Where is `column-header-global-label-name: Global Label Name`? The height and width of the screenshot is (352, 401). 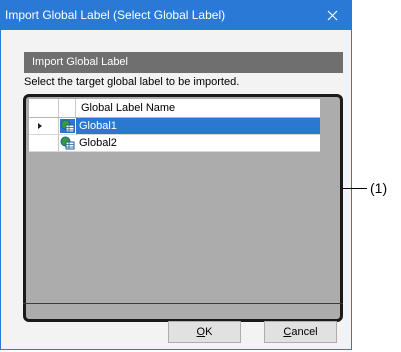
column-header-global-label-name: Global Label Name is located at coordinates (199, 108).